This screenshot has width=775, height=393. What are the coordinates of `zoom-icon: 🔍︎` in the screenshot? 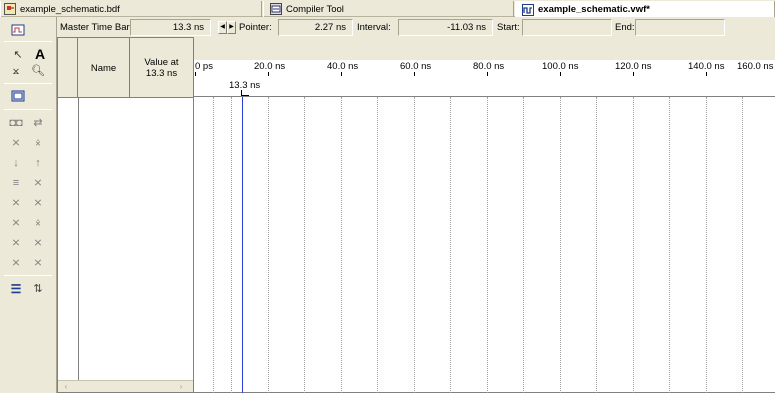 It's located at (38, 71).